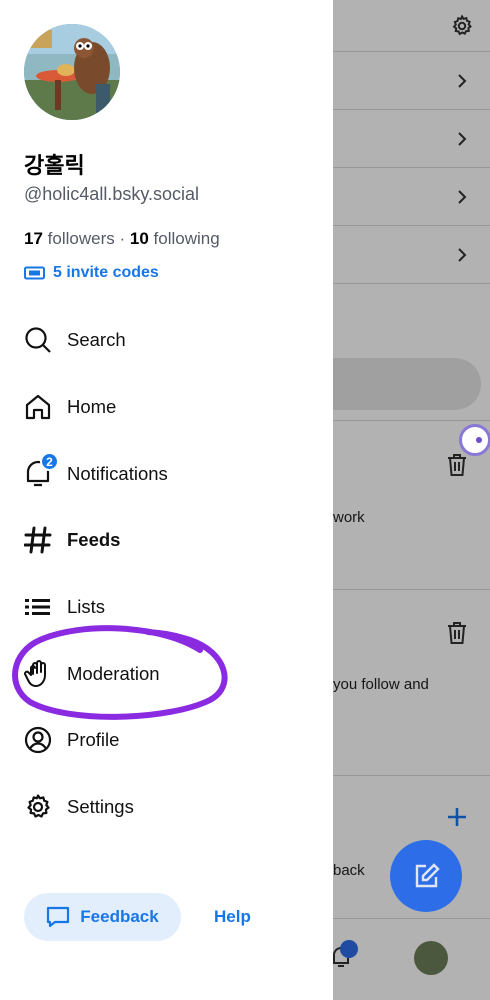 The width and height of the screenshot is (490, 1000). What do you see at coordinates (92, 406) in the screenshot?
I see `nav-label: Home` at bounding box center [92, 406].